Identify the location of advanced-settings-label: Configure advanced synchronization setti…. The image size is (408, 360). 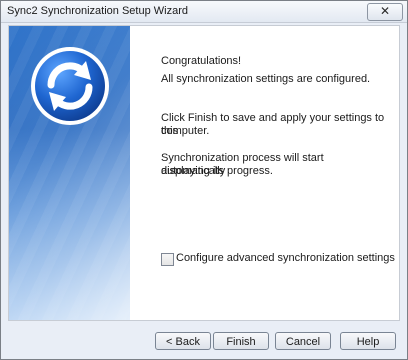
(285, 258).